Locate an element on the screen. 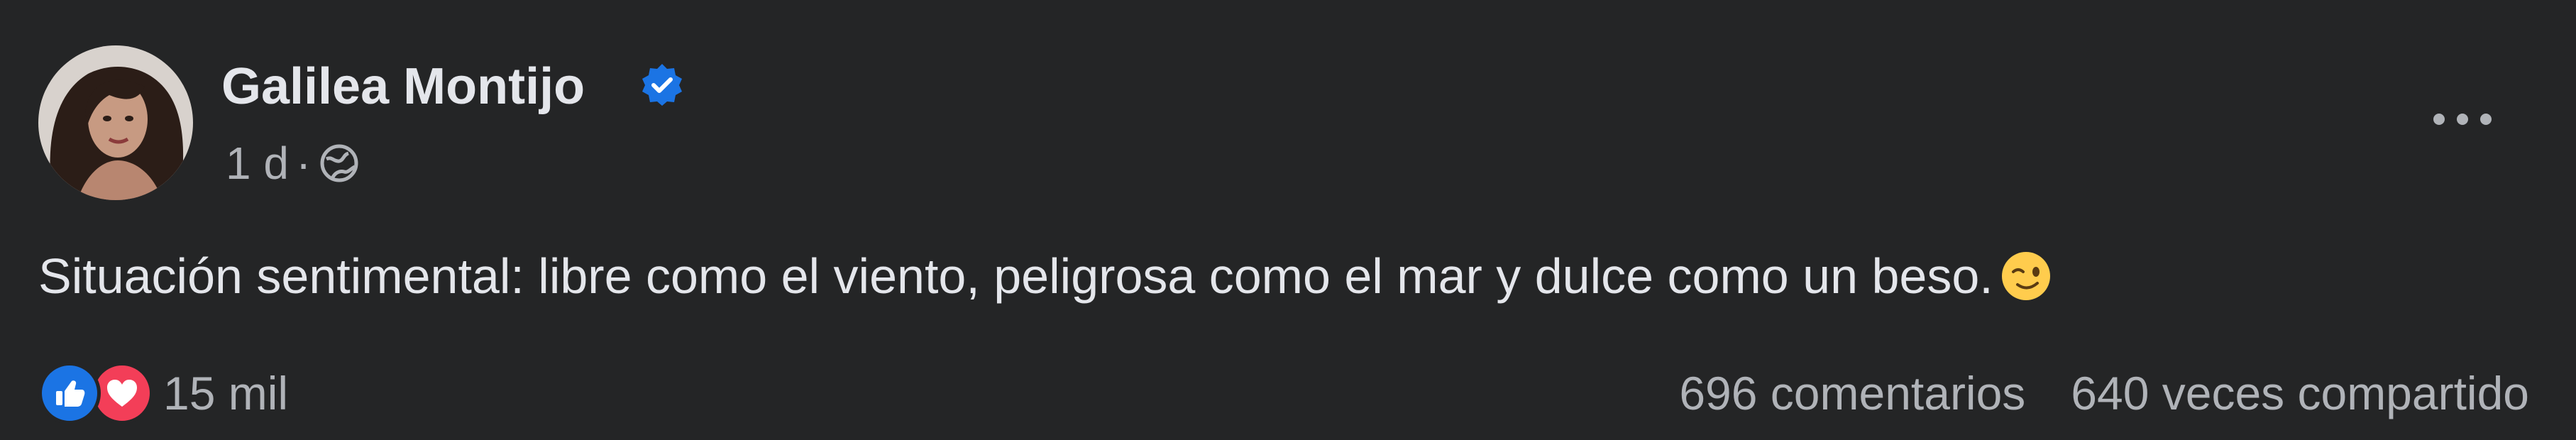 Image resolution: width=2576 pixels, height=440 pixels. verified-badge-icon is located at coordinates (662, 85).